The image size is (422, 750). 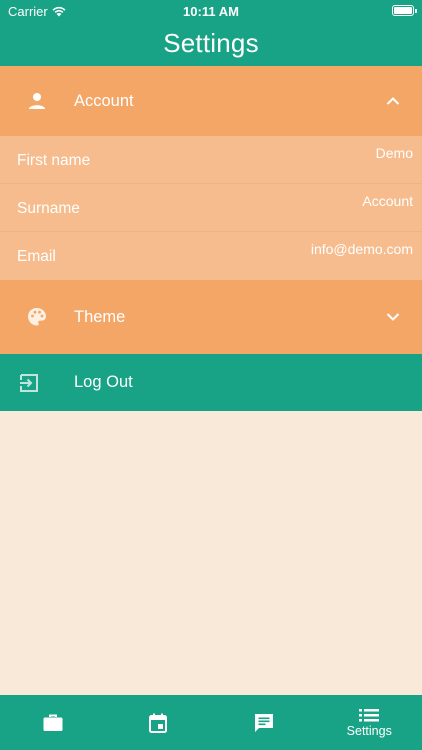 I want to click on first-name-label: First name, so click(x=54, y=160).